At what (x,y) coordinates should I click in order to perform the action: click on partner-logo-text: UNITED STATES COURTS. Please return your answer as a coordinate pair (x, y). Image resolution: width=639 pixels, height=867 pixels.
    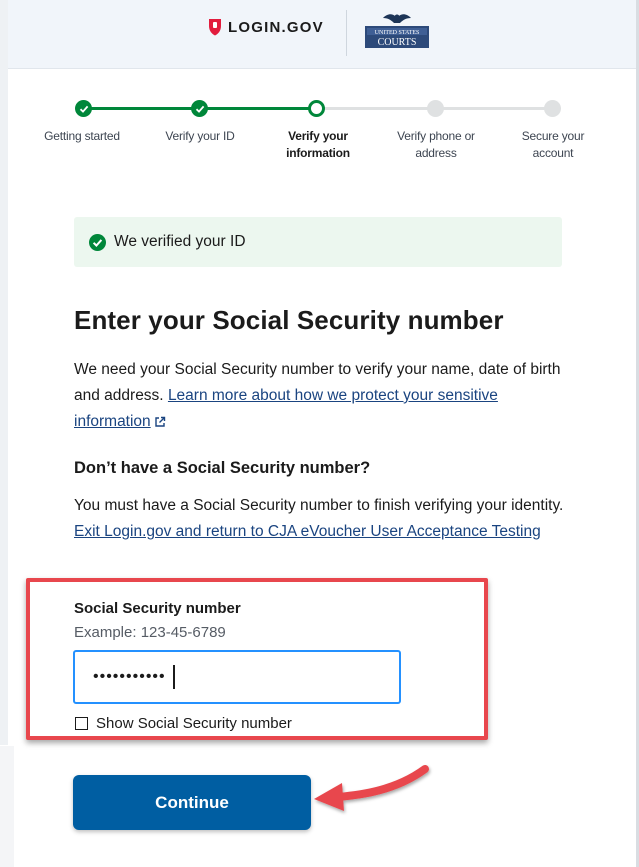
    Looking at the image, I should click on (397, 39).